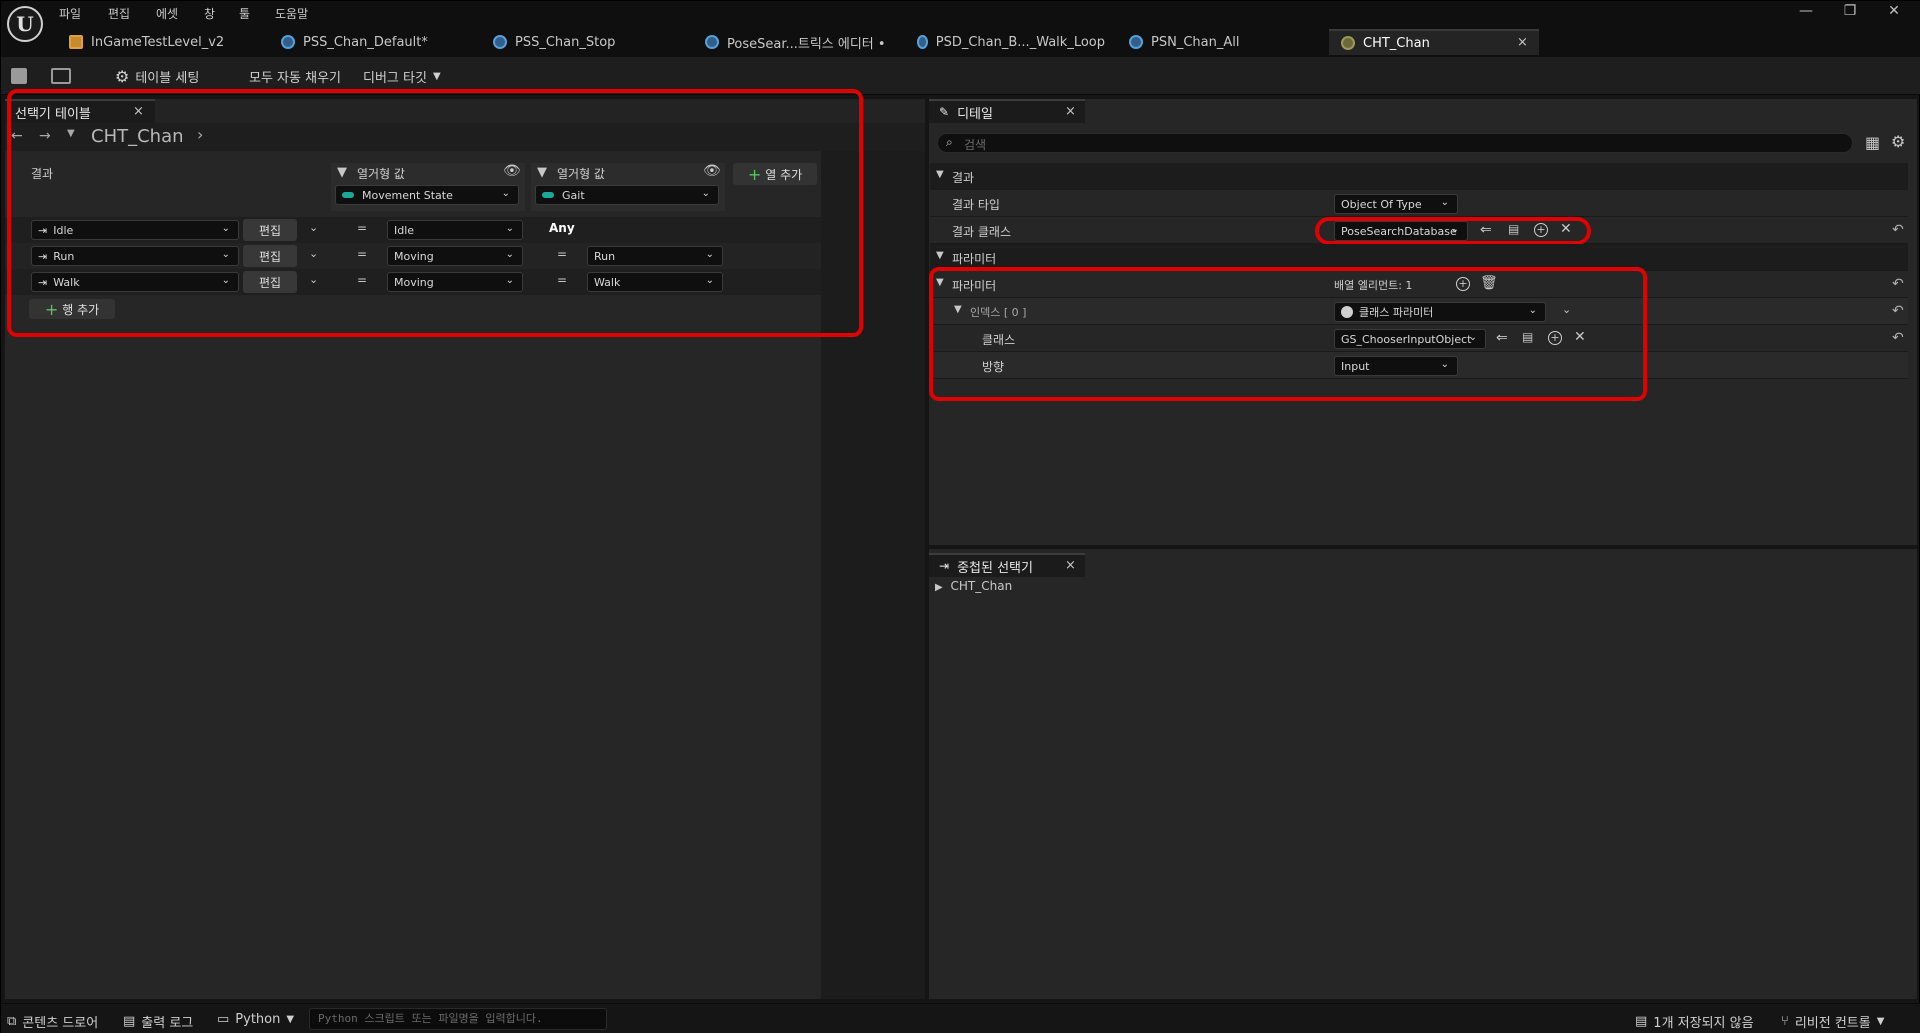  What do you see at coordinates (119, 13) in the screenshot?
I see `menu-edit: 편집` at bounding box center [119, 13].